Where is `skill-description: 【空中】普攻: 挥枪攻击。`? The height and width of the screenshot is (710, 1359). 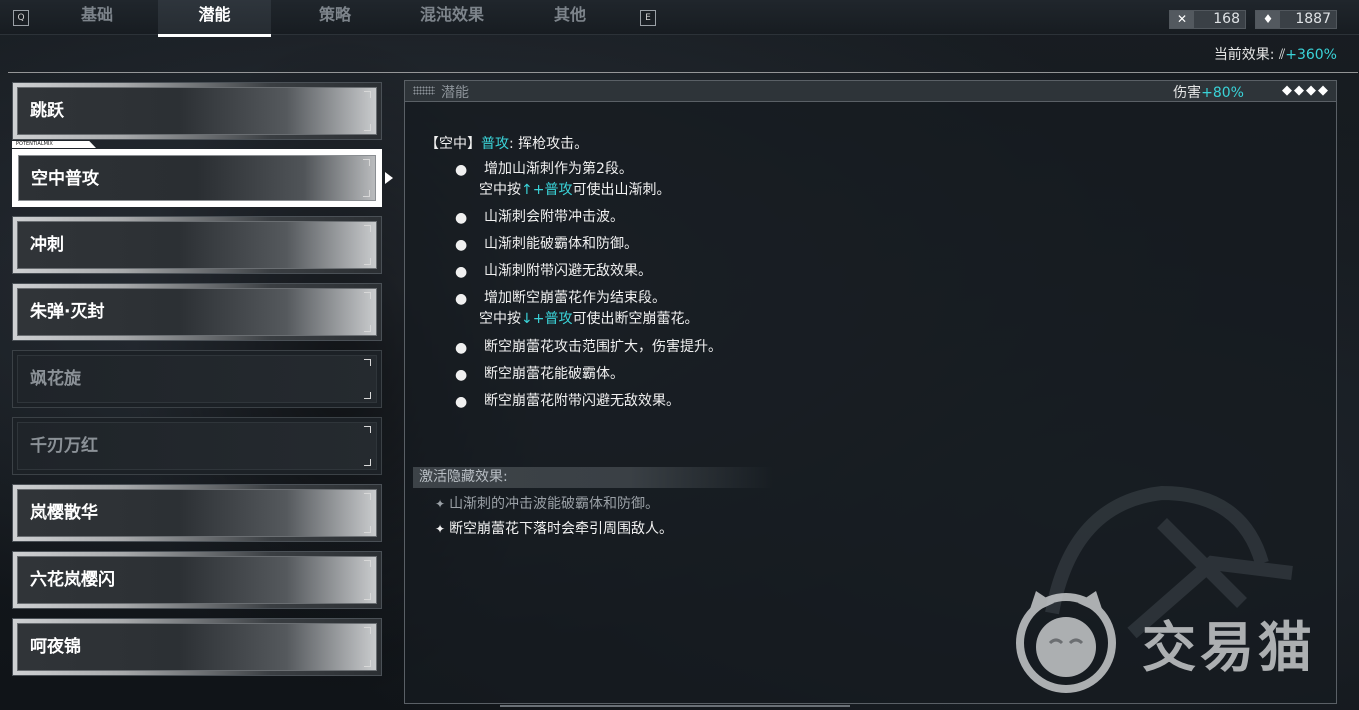 skill-description: 【空中】普攻: 挥枪攻击。 is located at coordinates (507, 144).